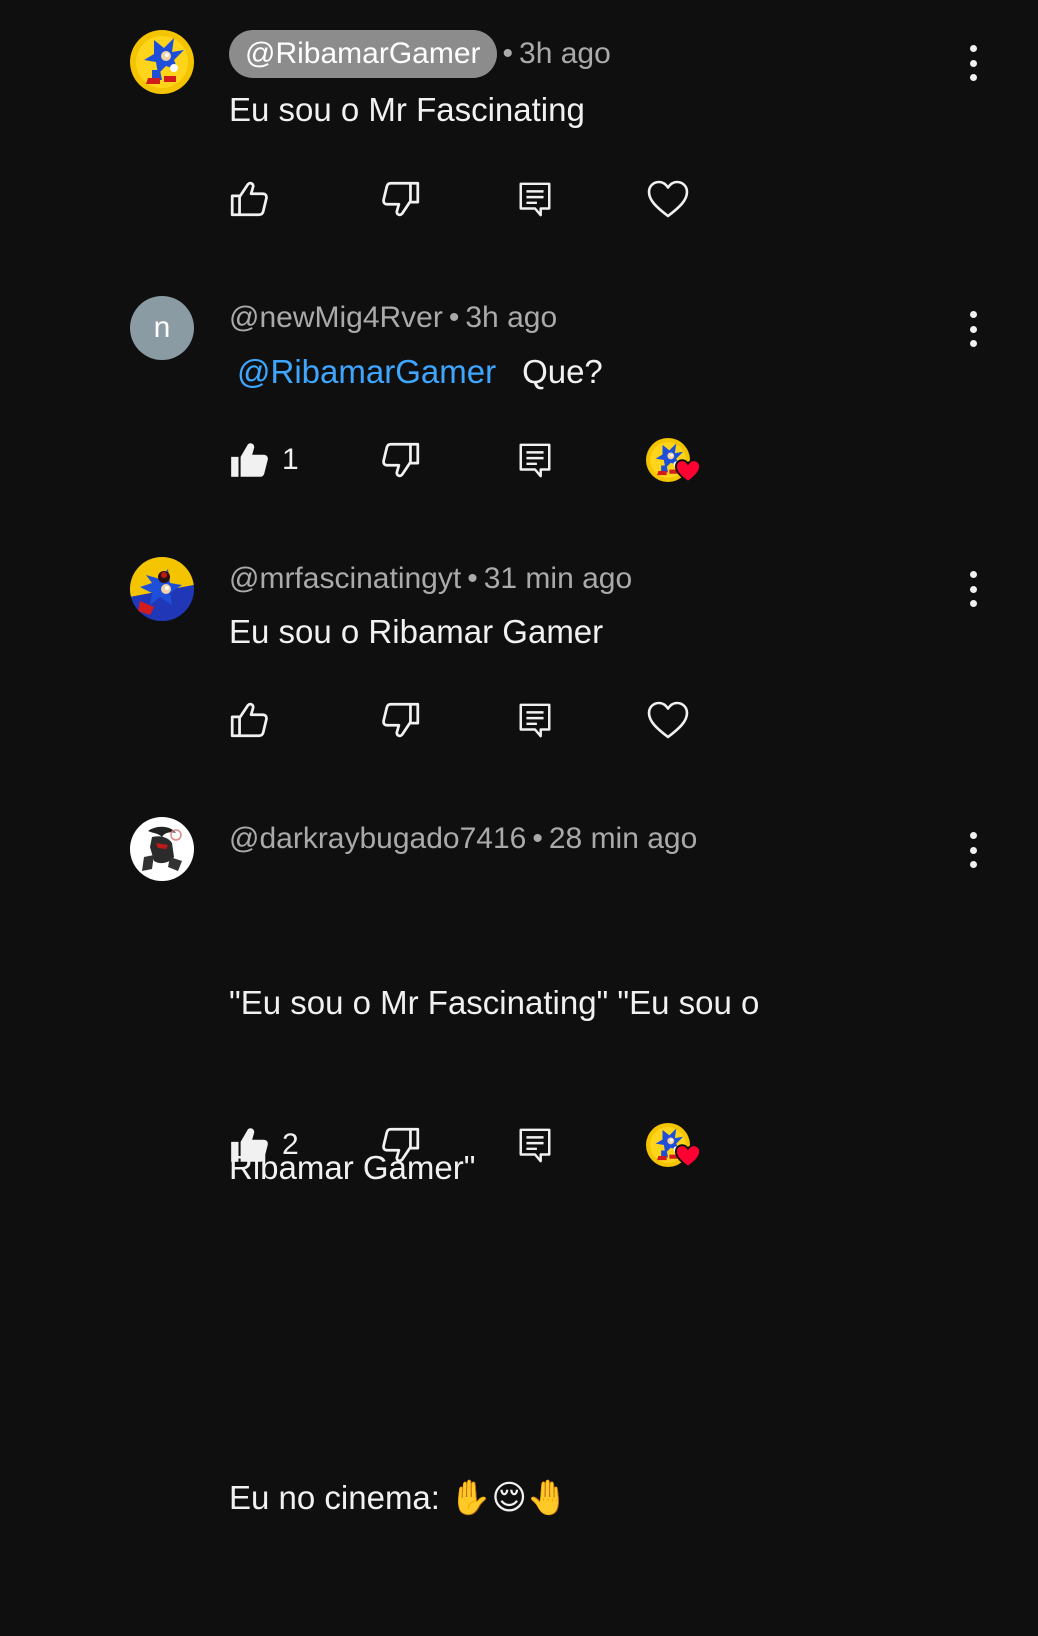 This screenshot has width=1038, height=1636. I want to click on like-button: 2, so click(263, 1145).